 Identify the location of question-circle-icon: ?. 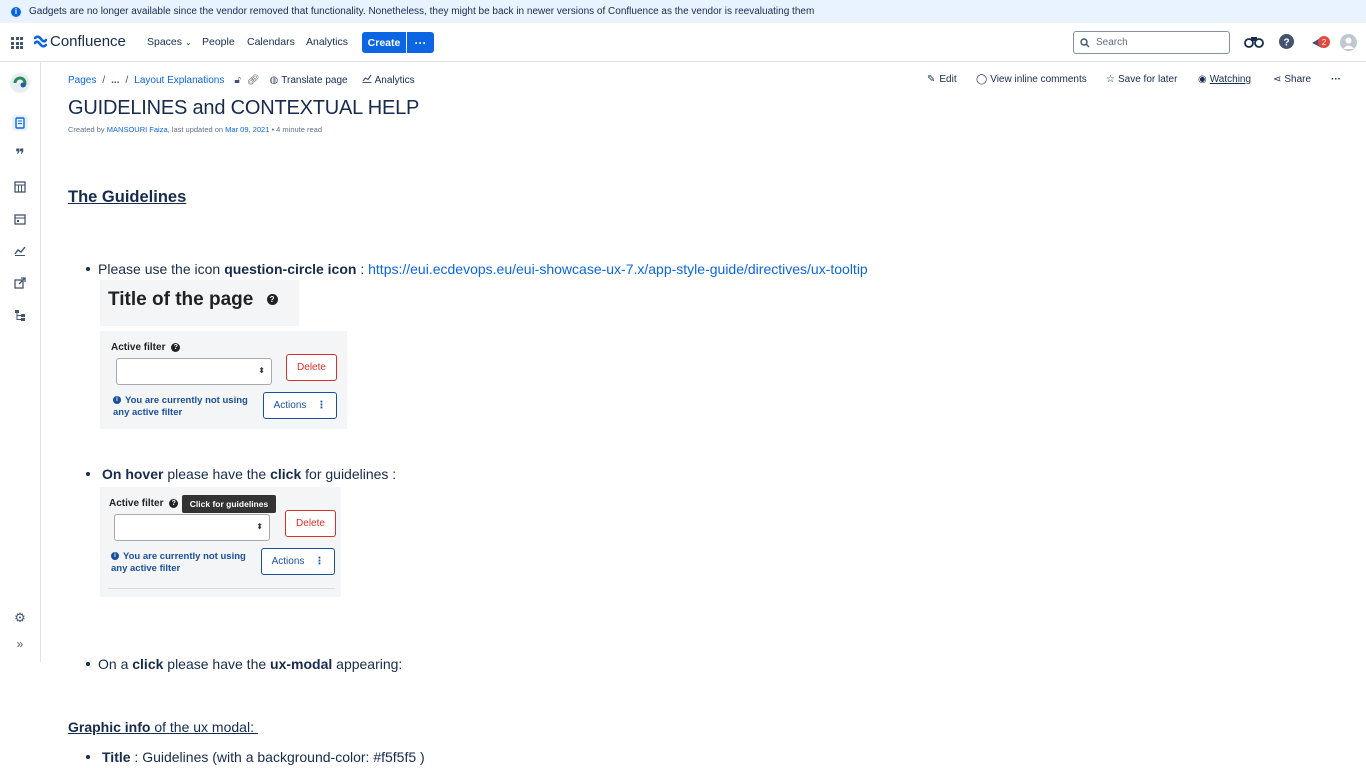
(176, 347).